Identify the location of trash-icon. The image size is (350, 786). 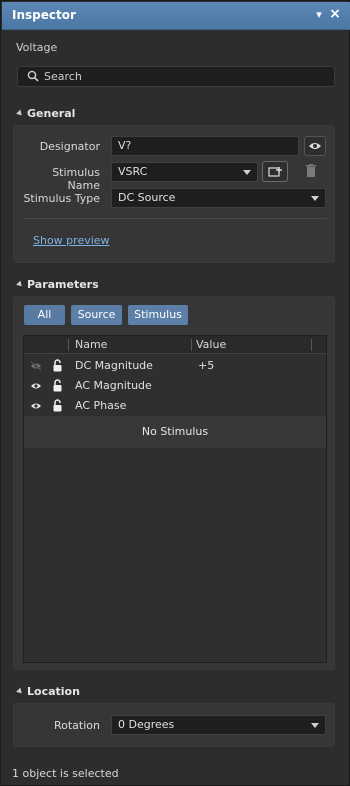
(311, 172).